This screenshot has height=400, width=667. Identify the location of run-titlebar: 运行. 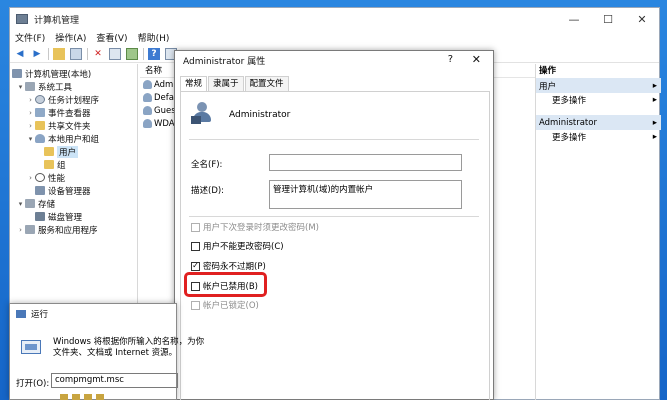
(93, 313).